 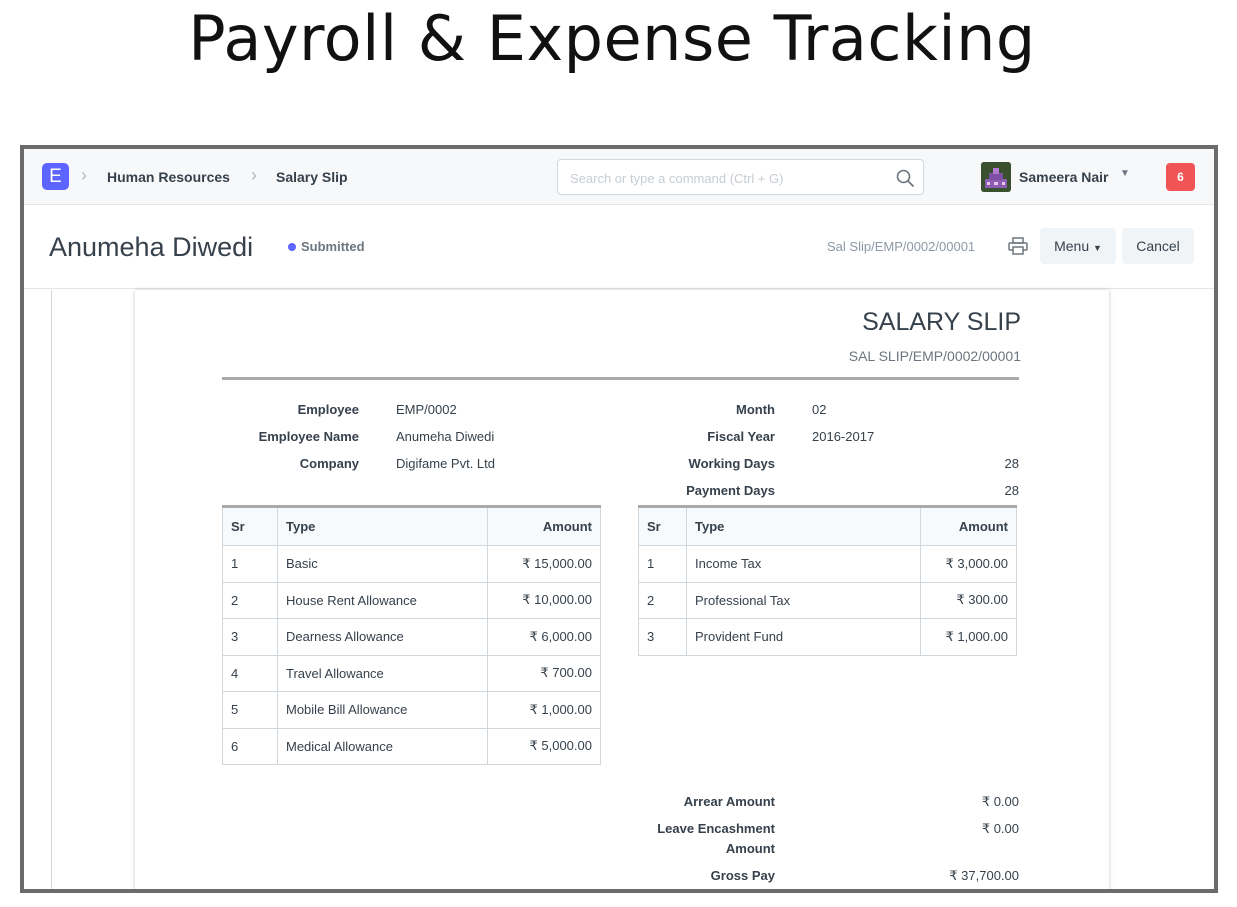 What do you see at coordinates (725, 178) in the screenshot?
I see `search-input` at bounding box center [725, 178].